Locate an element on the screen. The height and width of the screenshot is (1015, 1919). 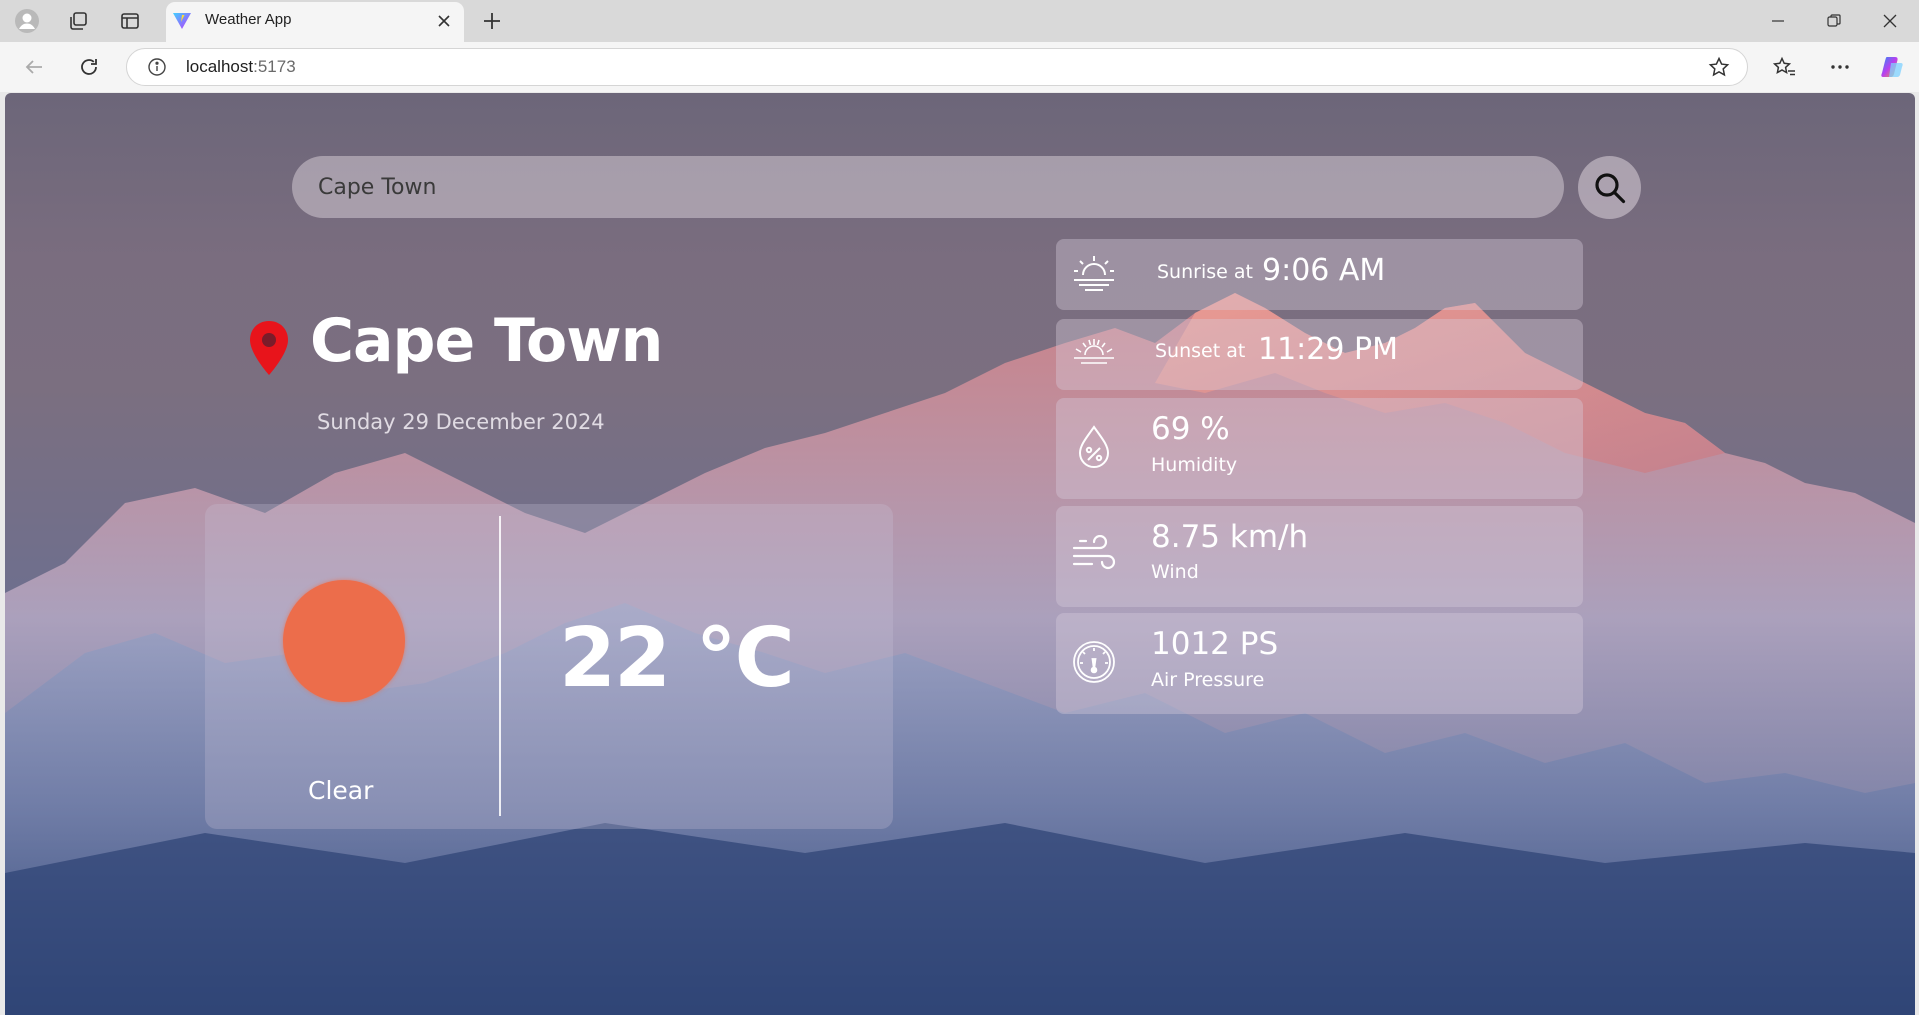
city-name: Cape Town is located at coordinates (486, 341).